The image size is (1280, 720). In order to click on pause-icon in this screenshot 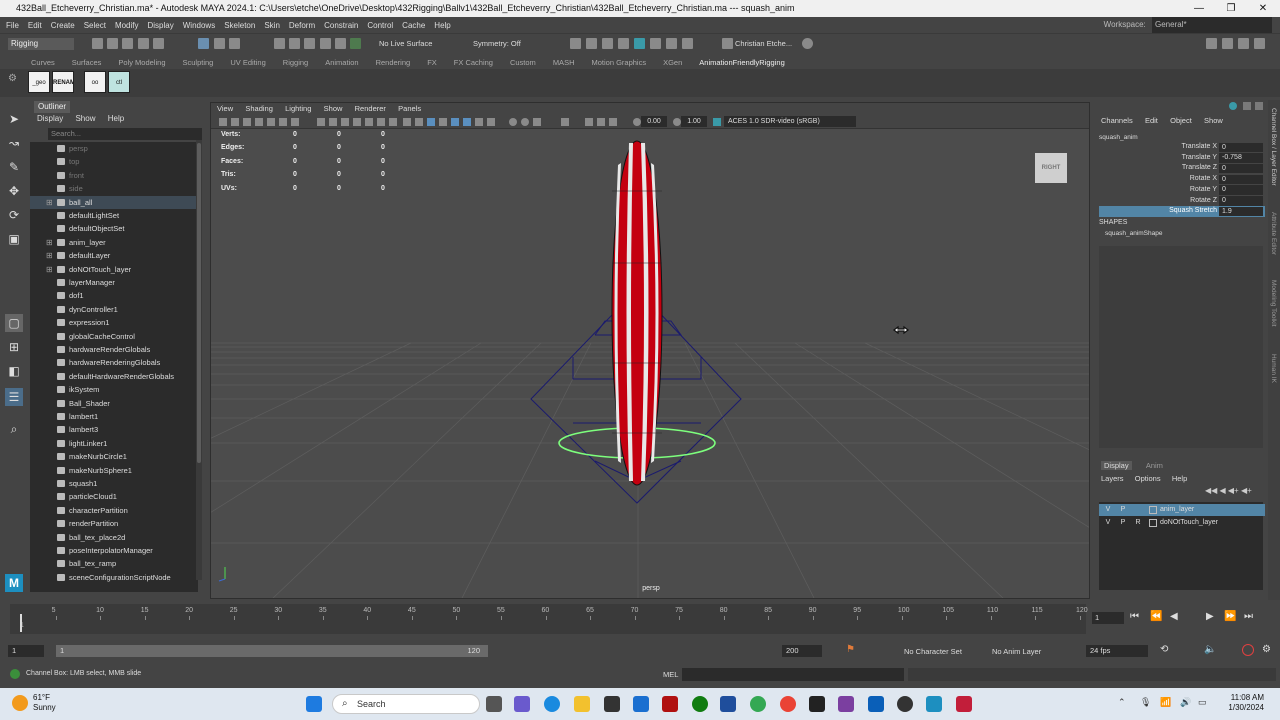, I will do `click(687, 43)`.